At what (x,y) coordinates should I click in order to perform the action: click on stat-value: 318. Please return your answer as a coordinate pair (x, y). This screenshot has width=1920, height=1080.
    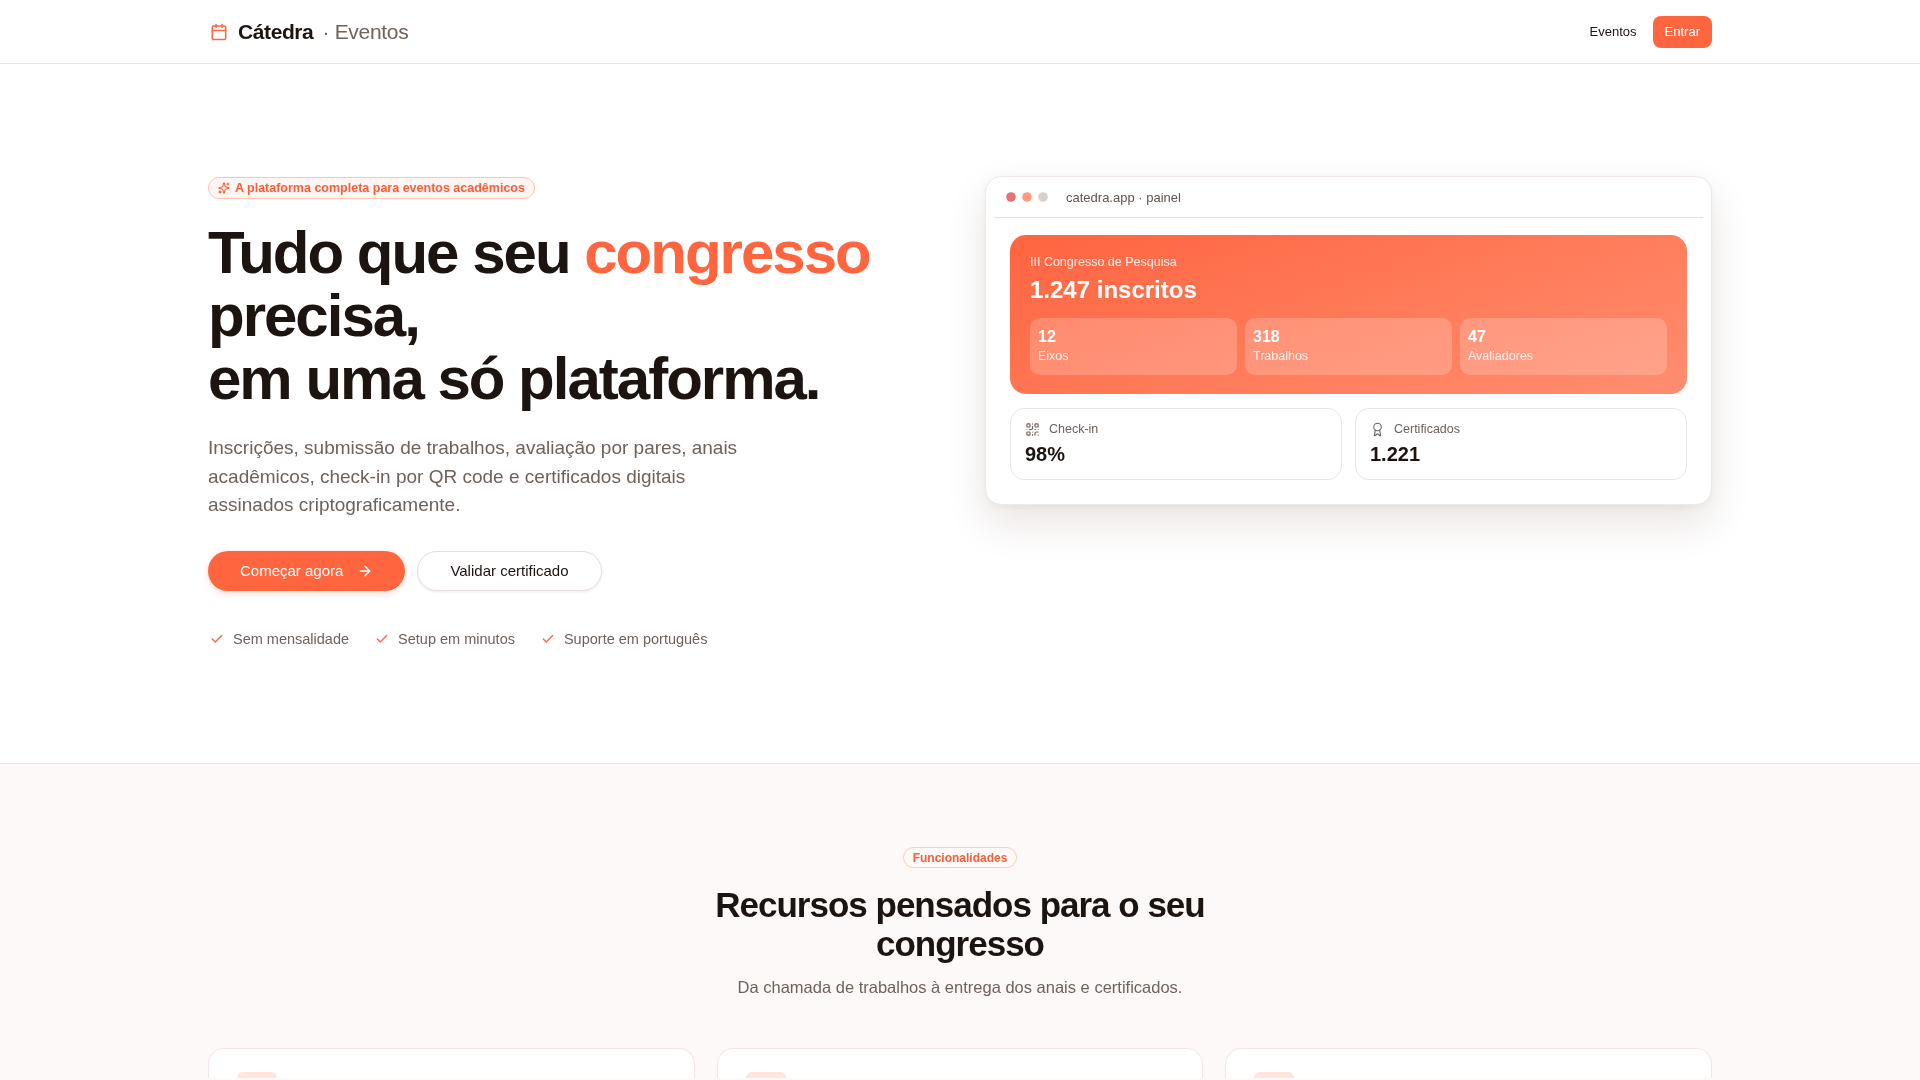
    Looking at the image, I should click on (1267, 337).